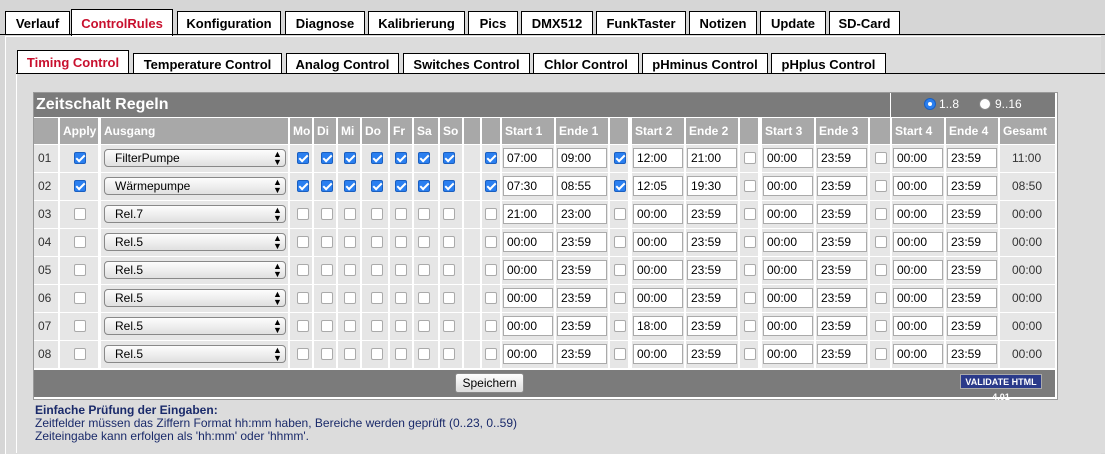 The width and height of the screenshot is (1105, 454). What do you see at coordinates (466, 63) in the screenshot?
I see `subtab-switches-control: Switches Control` at bounding box center [466, 63].